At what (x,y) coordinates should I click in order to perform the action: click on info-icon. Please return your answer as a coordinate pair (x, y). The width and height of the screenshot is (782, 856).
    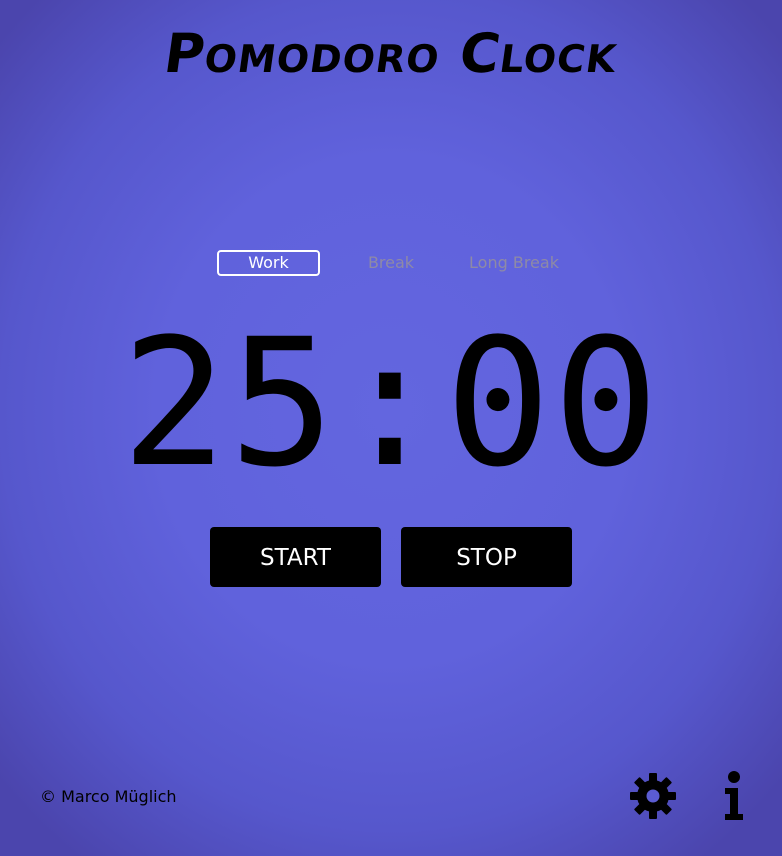
    Looking at the image, I should click on (734, 796).